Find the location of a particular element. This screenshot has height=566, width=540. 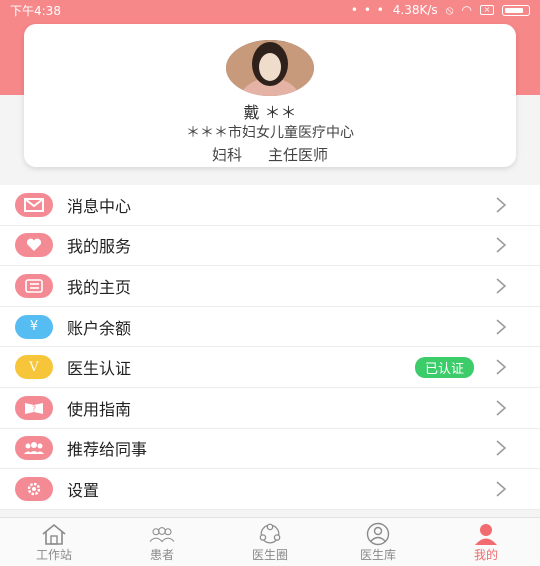

hospital-name: ＊＊＊市妇女儿童医疗中心 is located at coordinates (270, 133).